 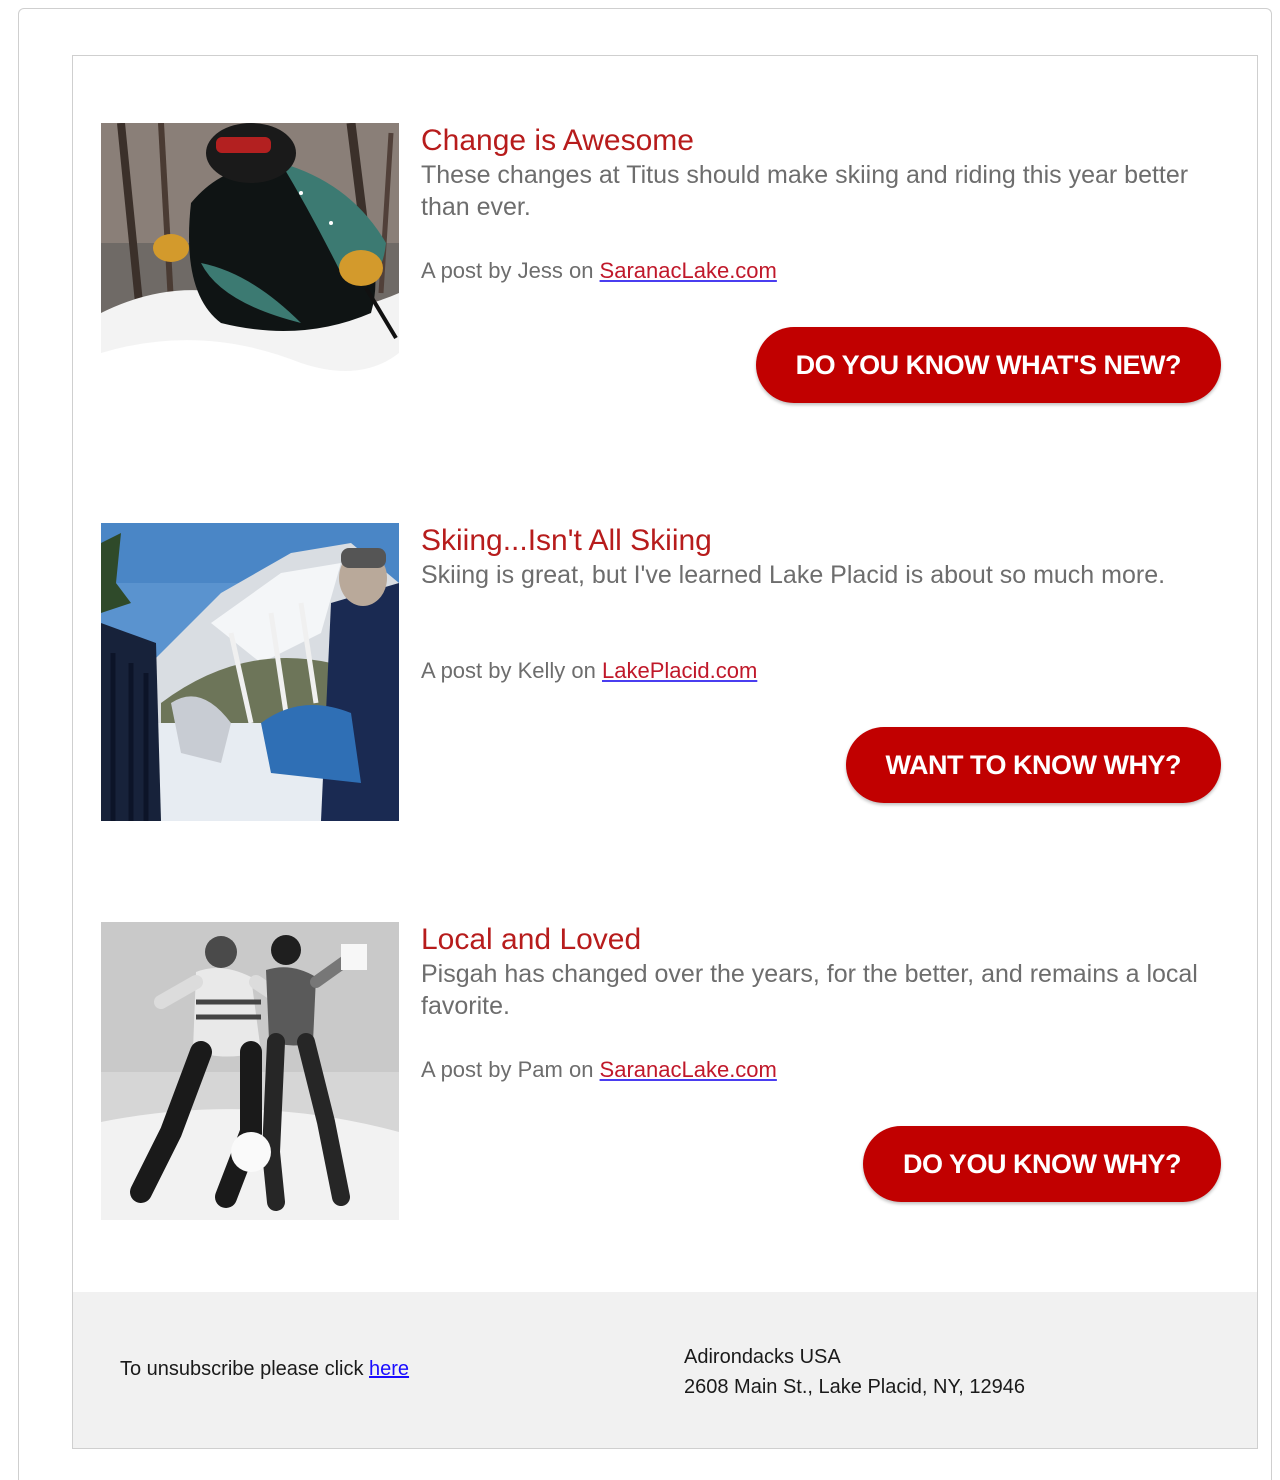 What do you see at coordinates (510, 1069) in the screenshot?
I see `byline-text: A post by Pam on` at bounding box center [510, 1069].